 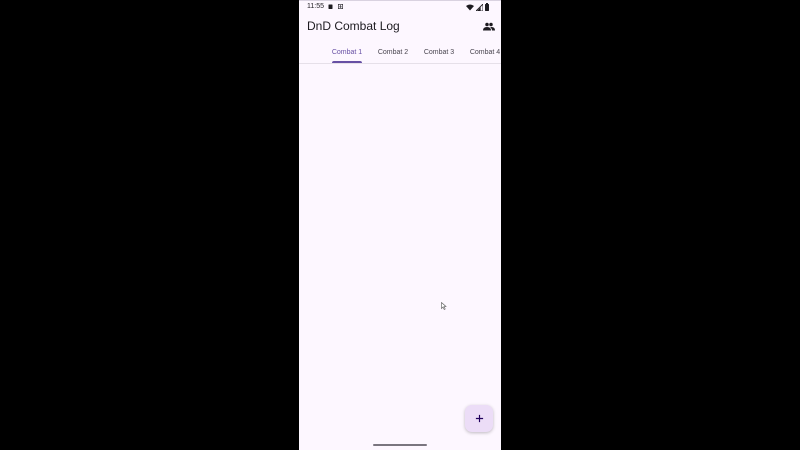 I want to click on top-app-bar: DnD Combat Log, so click(x=400, y=27).